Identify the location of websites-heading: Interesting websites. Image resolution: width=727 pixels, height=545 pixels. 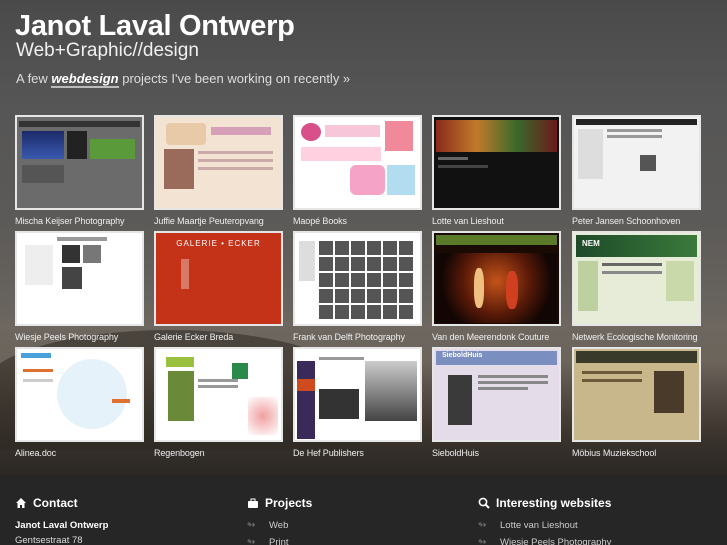
(544, 503).